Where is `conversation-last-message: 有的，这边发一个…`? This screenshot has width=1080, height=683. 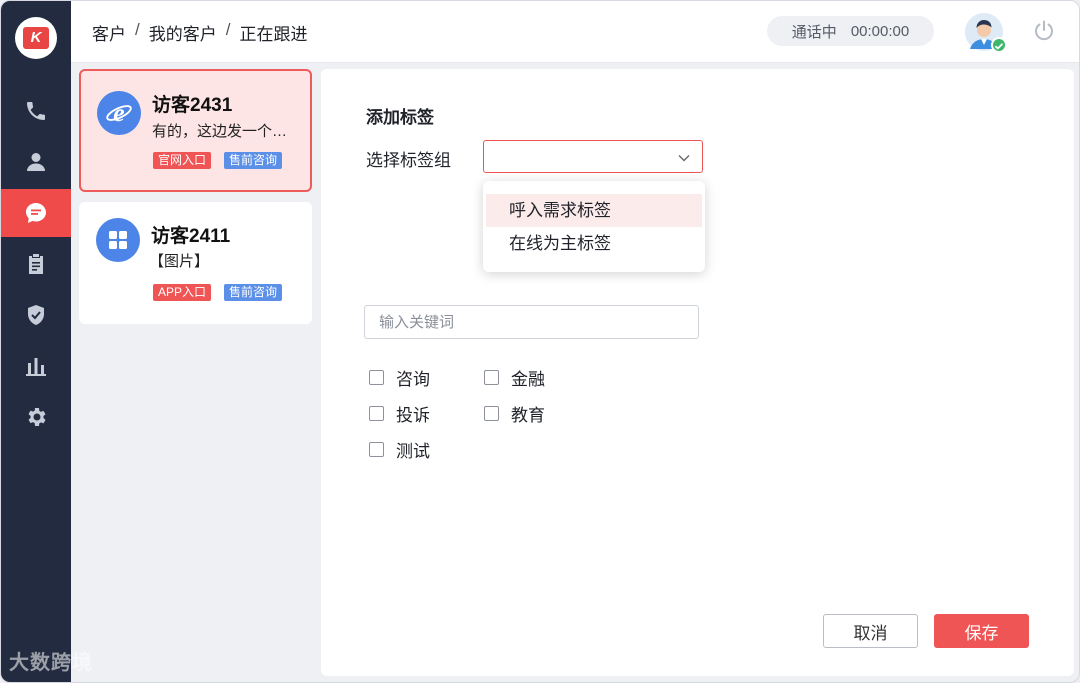
conversation-last-message: 有的，这边发一个… is located at coordinates (220, 131).